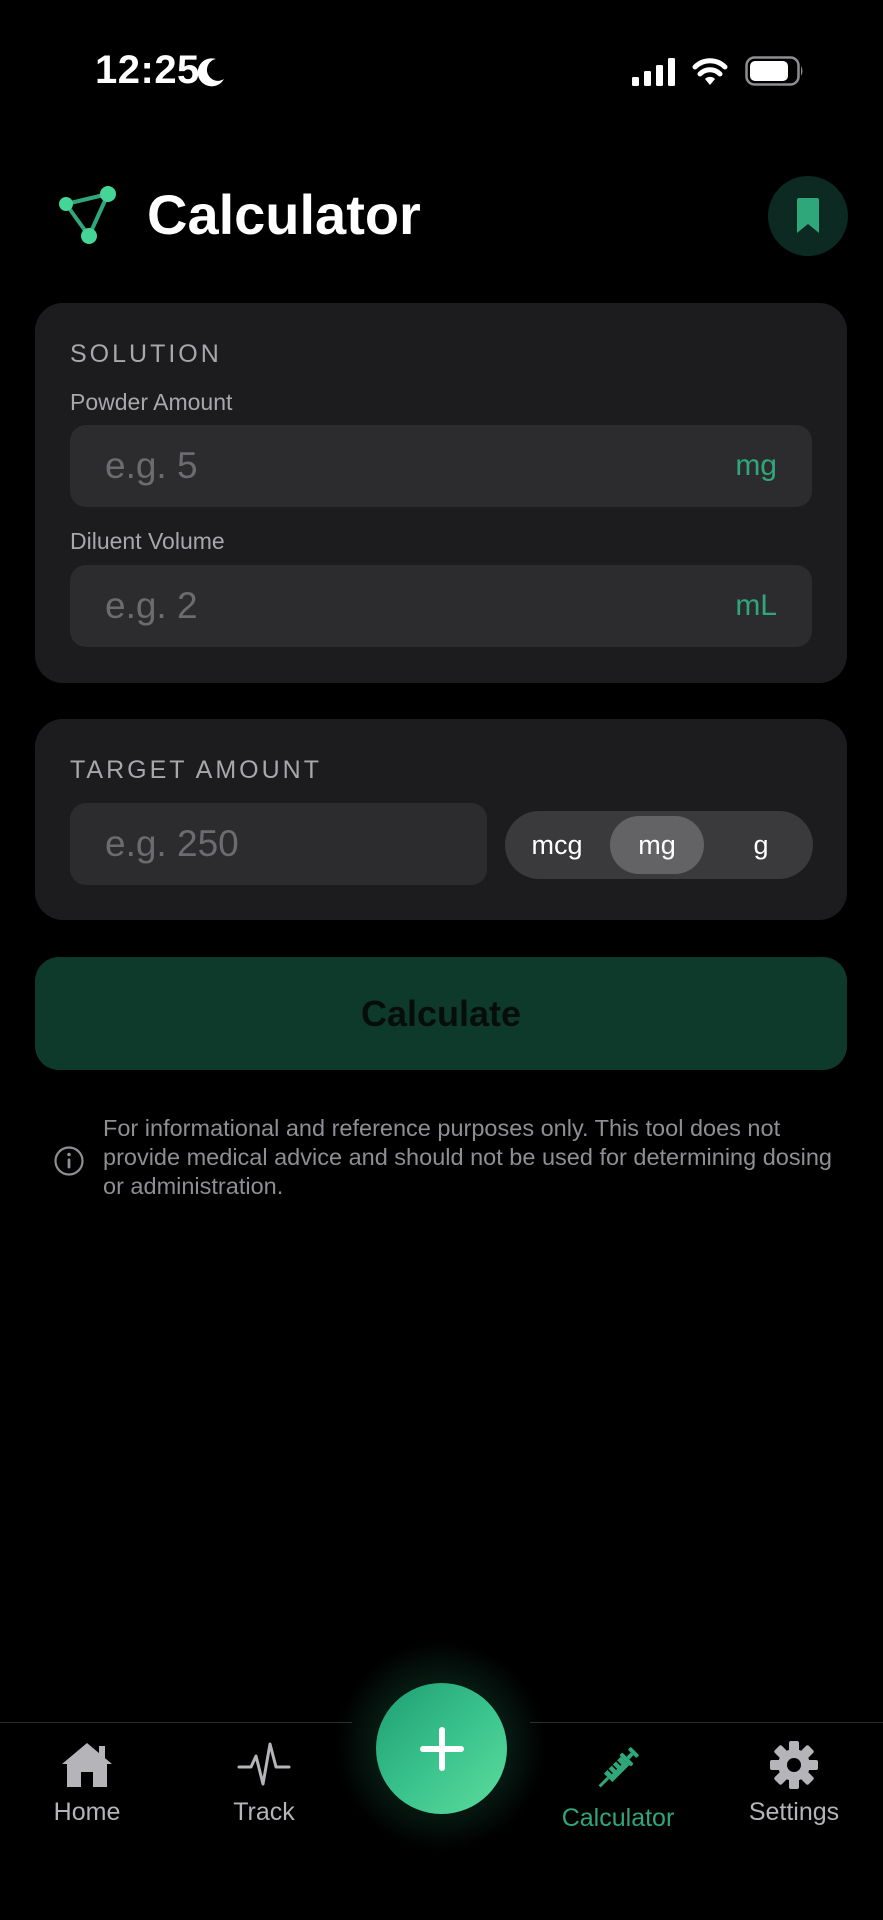 Image resolution: width=883 pixels, height=1920 pixels. What do you see at coordinates (210, 72) in the screenshot?
I see `moon-icon` at bounding box center [210, 72].